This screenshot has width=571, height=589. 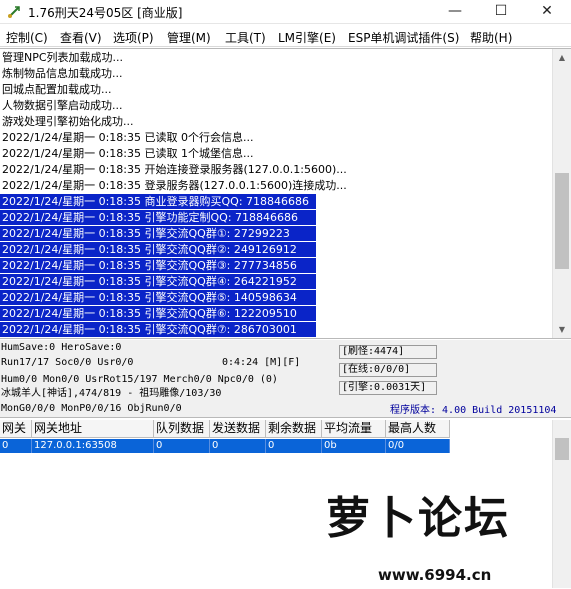 I want to click on cell-avg-traffic: 0b, so click(x=354, y=446).